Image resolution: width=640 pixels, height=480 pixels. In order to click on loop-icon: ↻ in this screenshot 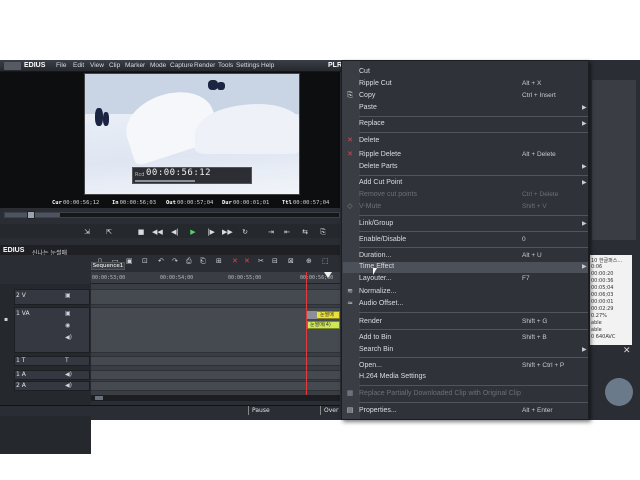, I will do `click(245, 232)`.